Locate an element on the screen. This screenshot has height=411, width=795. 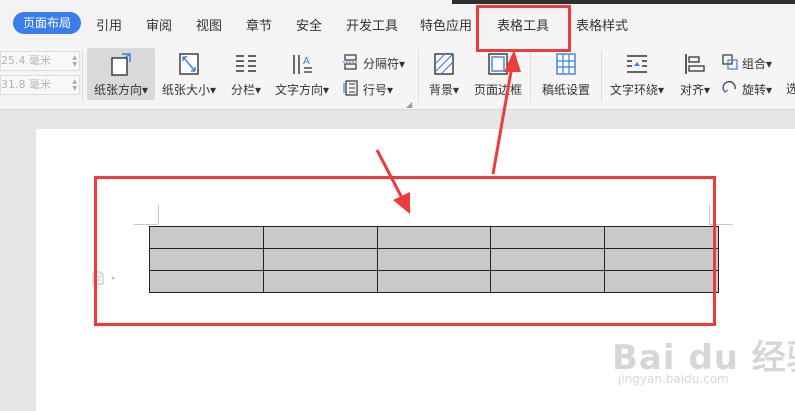
baidu-watermark: Bai du 经验 jingyan.baidu.com is located at coordinates (703, 360).